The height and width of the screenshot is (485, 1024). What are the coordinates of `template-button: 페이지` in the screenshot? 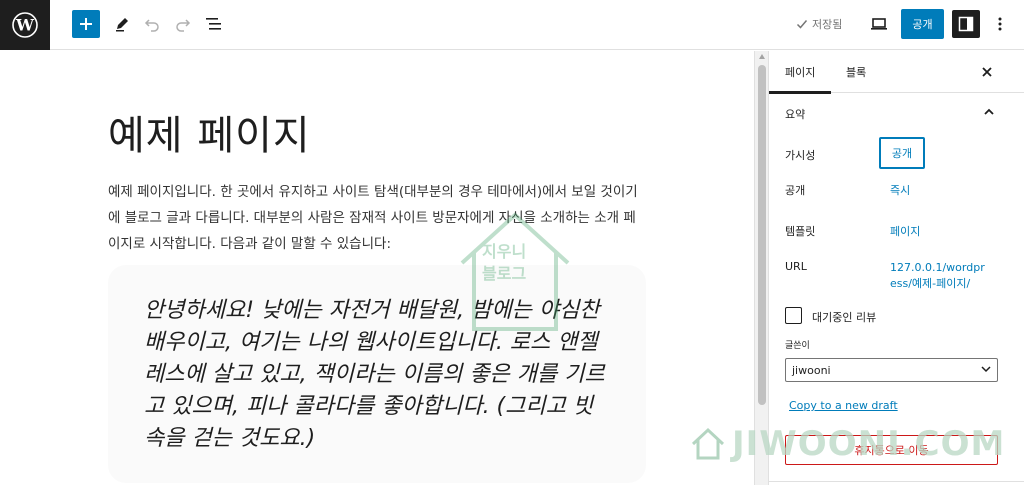 It's located at (905, 231).